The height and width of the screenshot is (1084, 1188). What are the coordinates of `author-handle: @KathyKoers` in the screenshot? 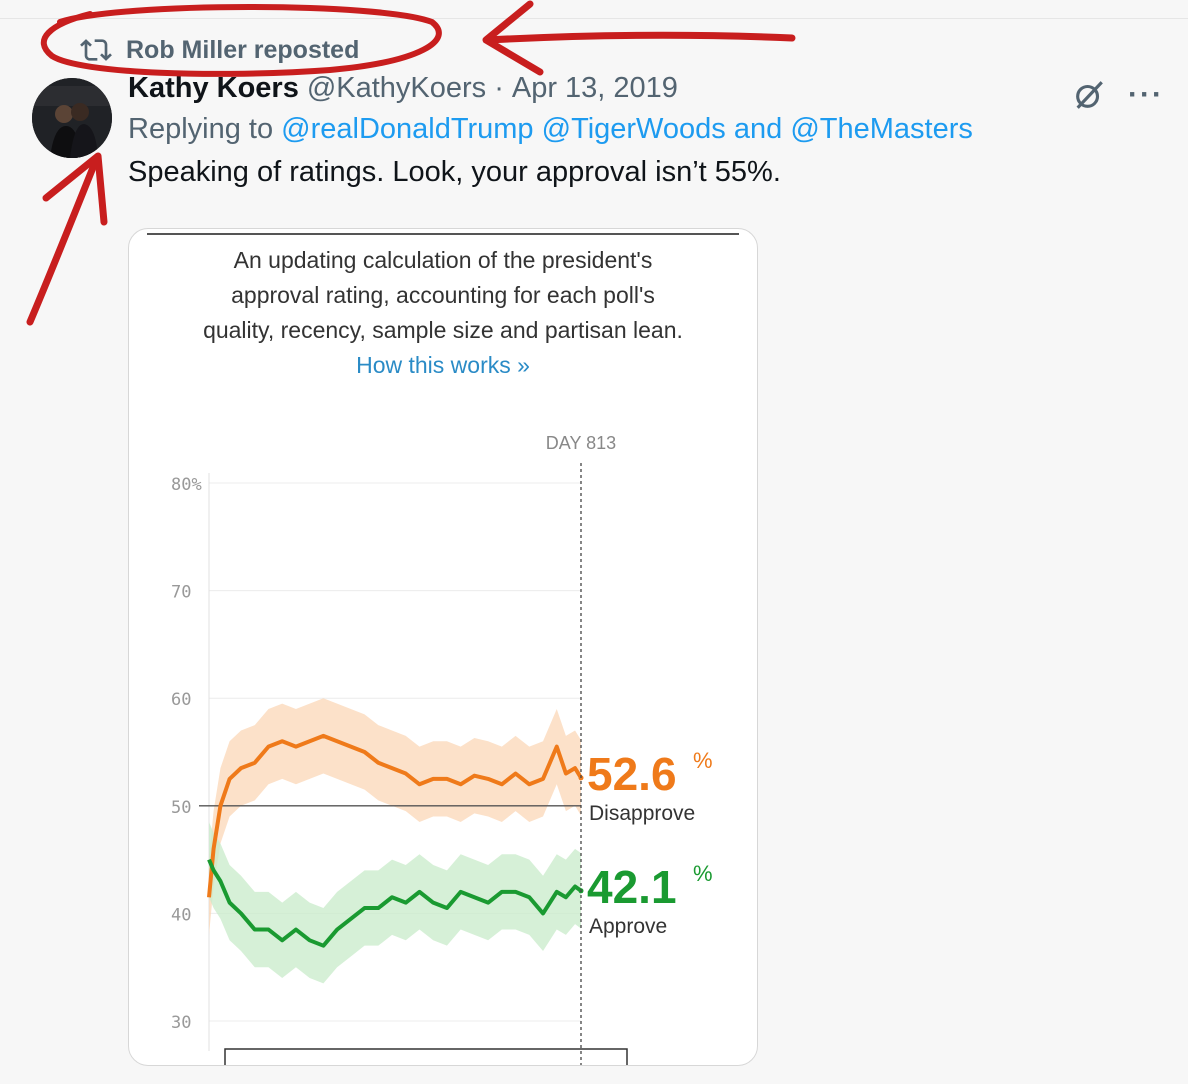 It's located at (396, 88).